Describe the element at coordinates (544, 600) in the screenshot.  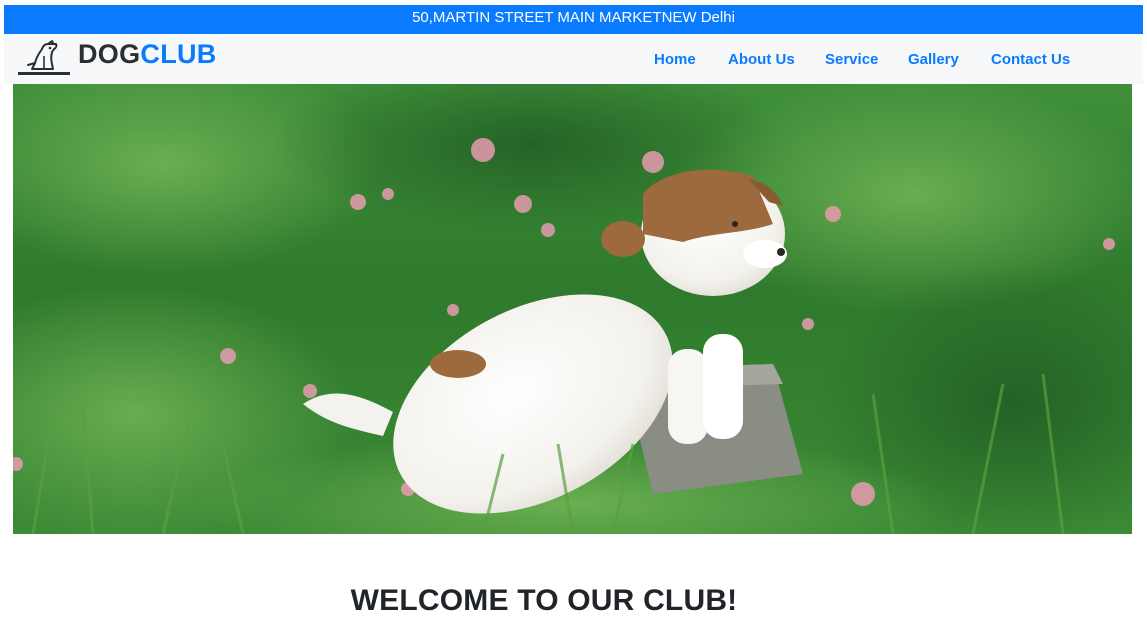
I see `welcome-heading: WELCOME TO OUR CLUB!` at that location.